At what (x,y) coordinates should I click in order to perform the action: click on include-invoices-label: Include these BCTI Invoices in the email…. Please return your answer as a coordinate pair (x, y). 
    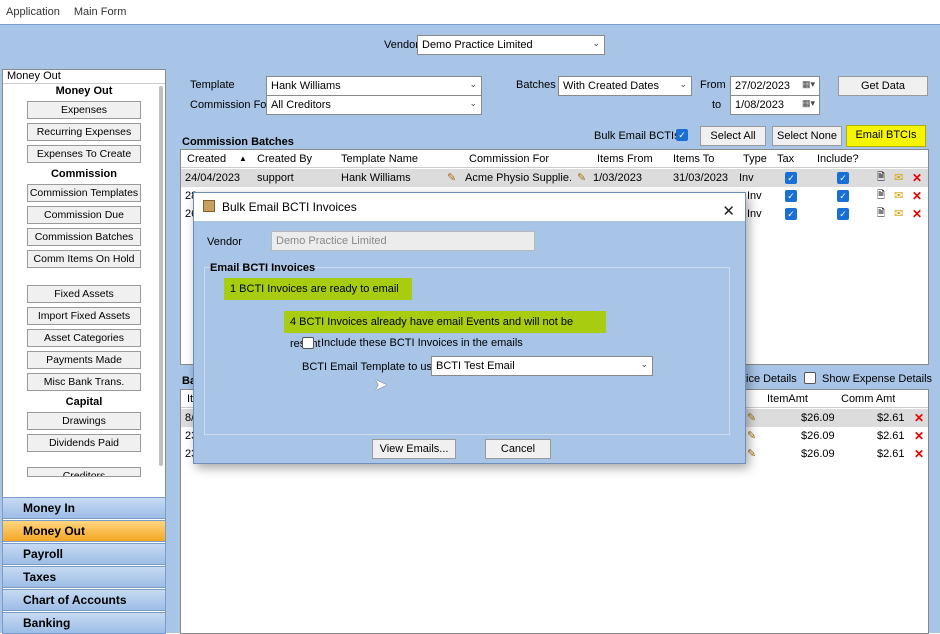
    Looking at the image, I should click on (422, 343).